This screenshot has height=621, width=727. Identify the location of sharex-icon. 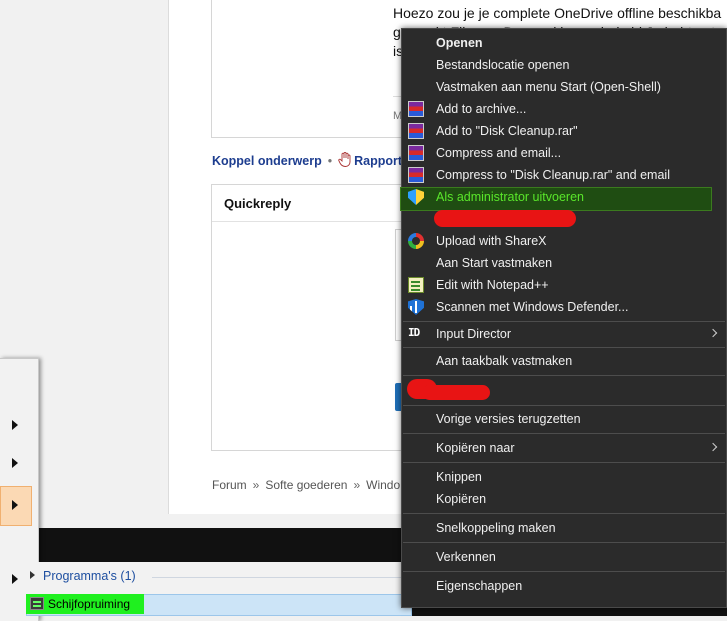
(416, 241).